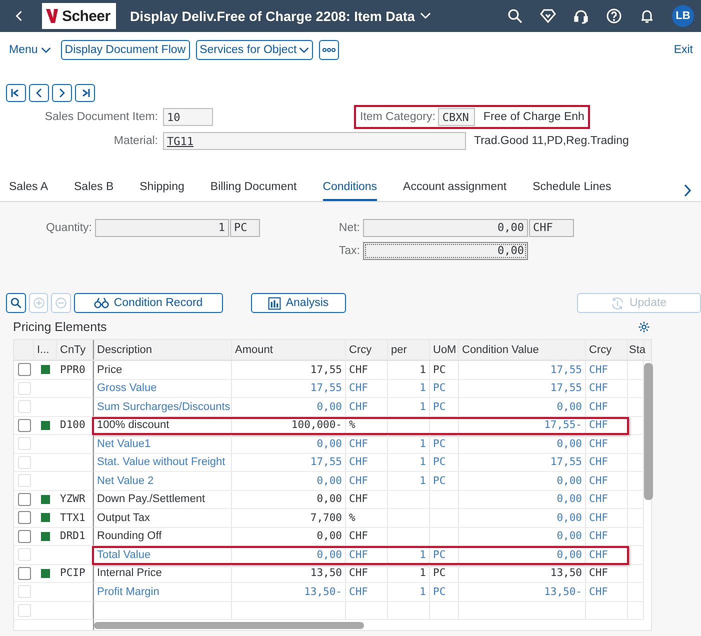  Describe the element at coordinates (28, 191) in the screenshot. I see `tab: Sales A` at that location.